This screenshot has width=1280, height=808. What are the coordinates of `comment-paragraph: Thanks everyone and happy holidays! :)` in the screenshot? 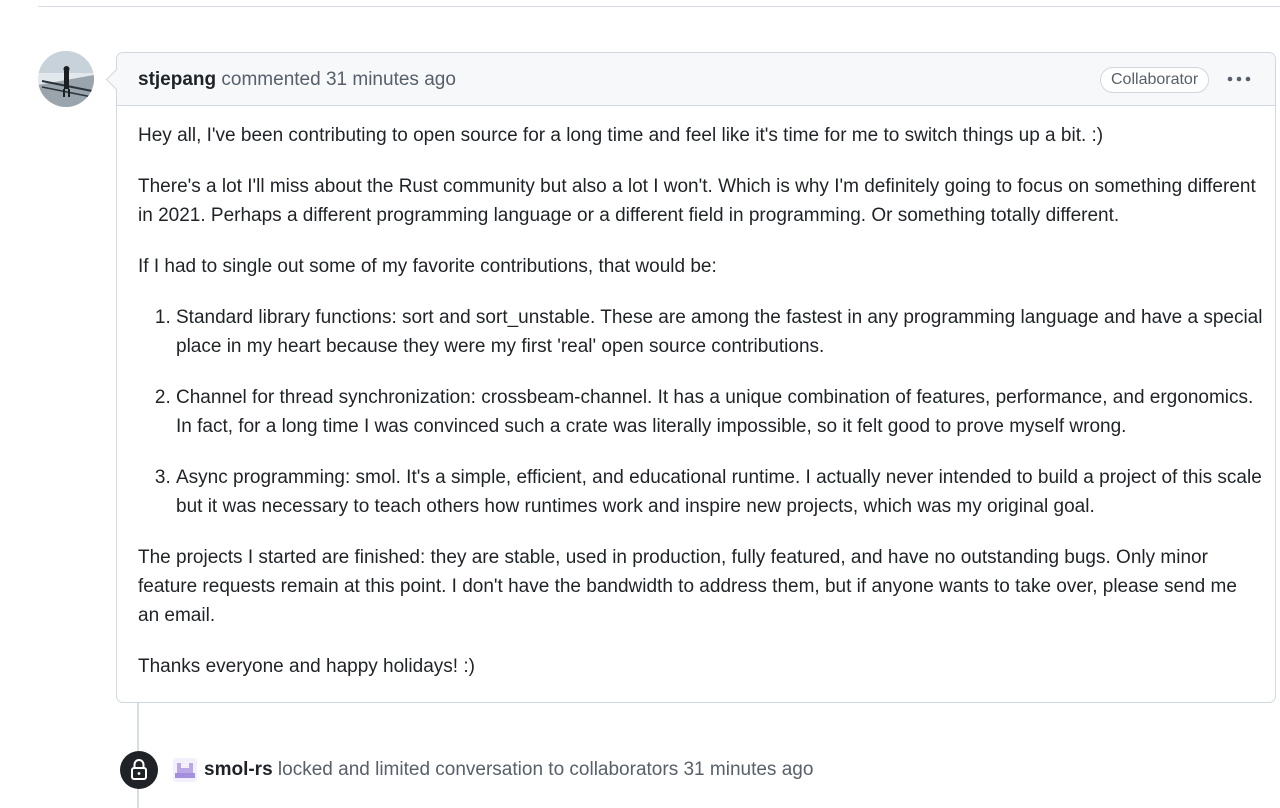 It's located at (306, 666).